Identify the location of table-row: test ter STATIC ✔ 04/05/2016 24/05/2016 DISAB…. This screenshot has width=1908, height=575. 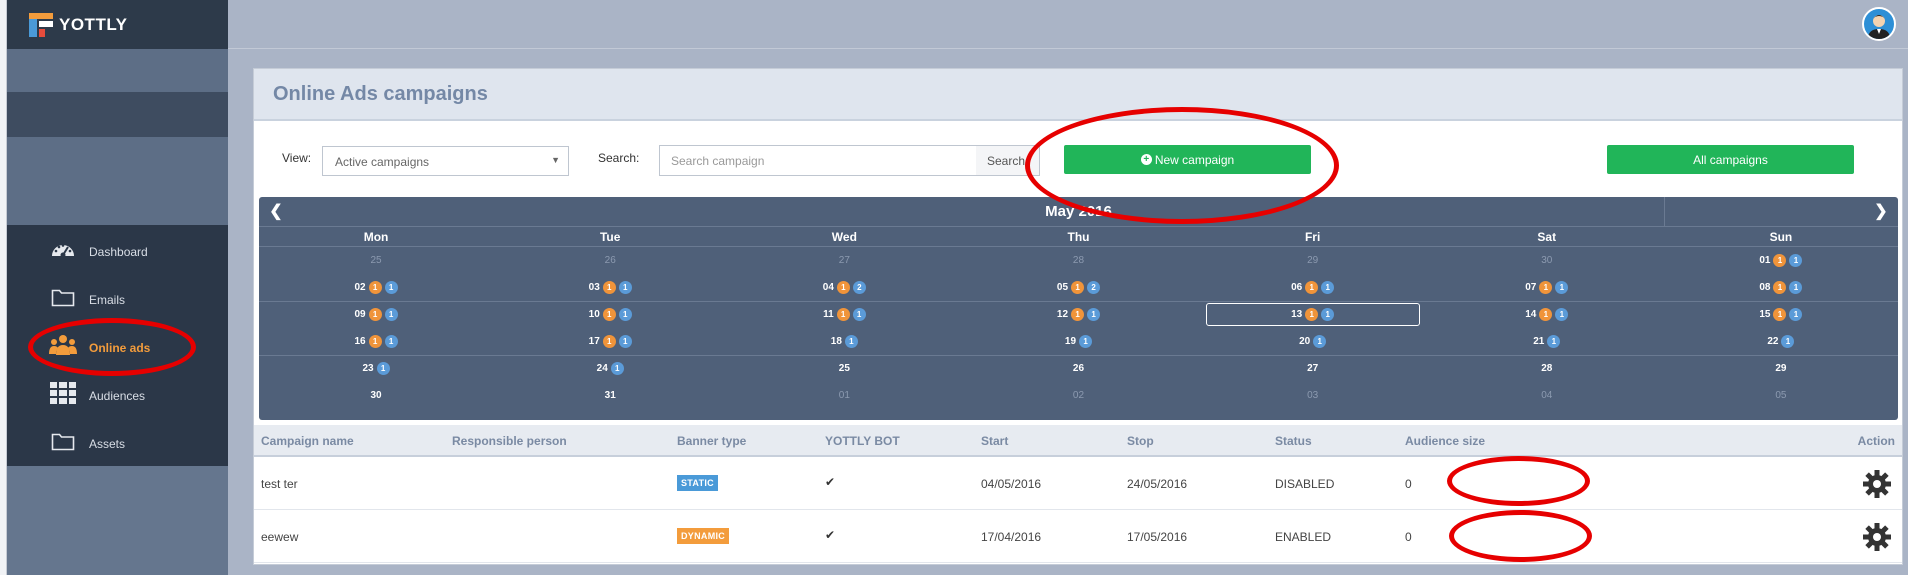
(1078, 483).